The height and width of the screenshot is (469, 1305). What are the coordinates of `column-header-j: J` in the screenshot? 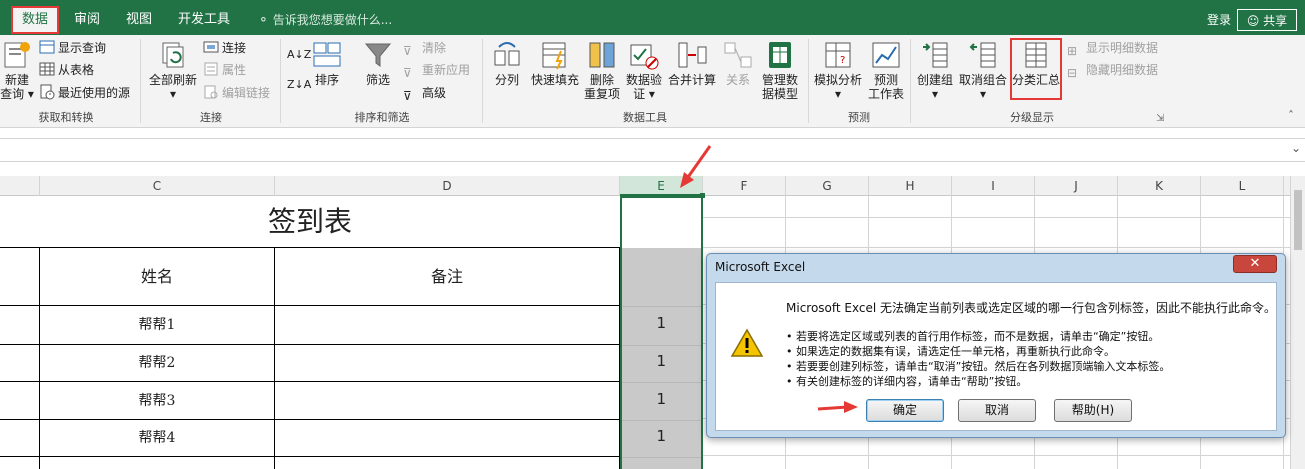 It's located at (1076, 186).